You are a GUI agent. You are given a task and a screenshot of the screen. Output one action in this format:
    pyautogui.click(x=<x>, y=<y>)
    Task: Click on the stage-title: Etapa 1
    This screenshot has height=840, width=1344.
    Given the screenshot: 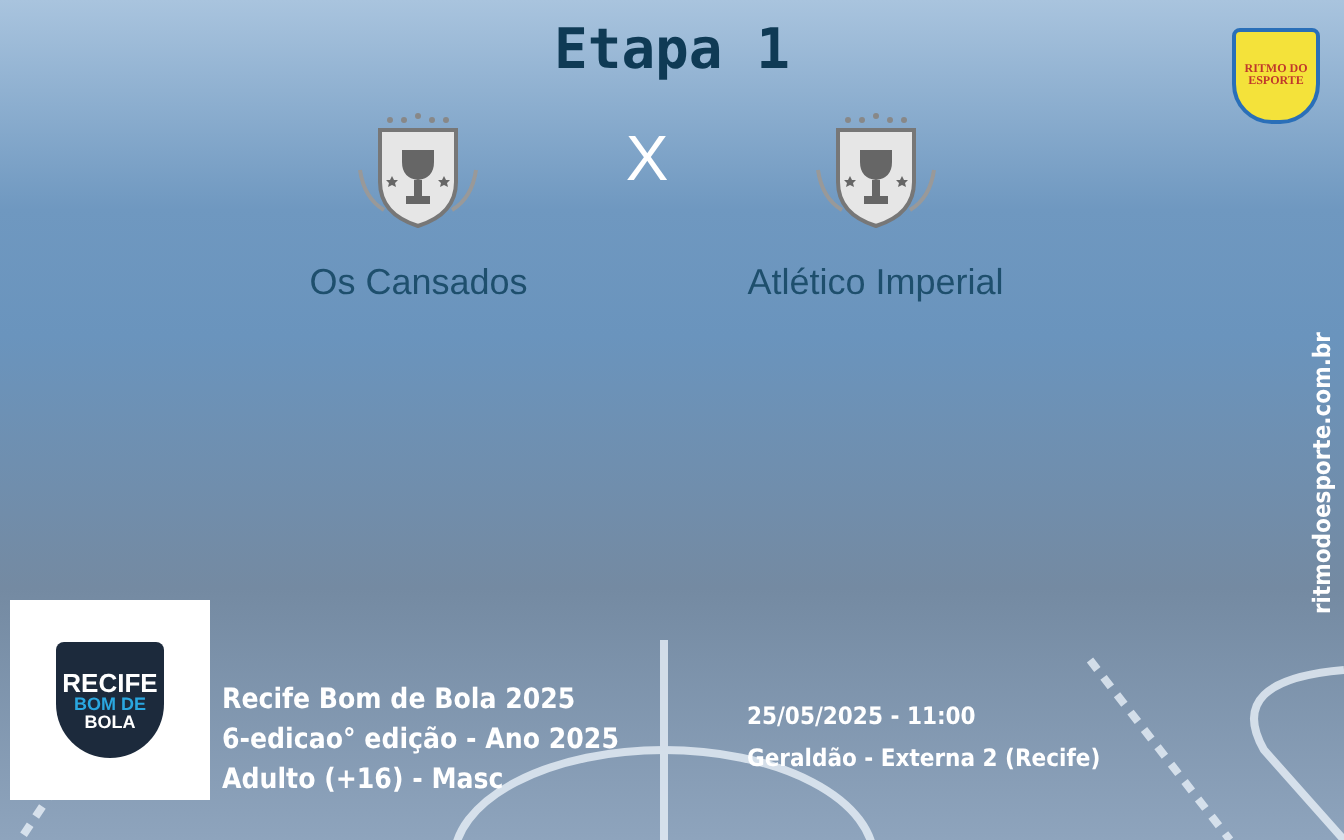 What is the action you would take?
    pyautogui.click(x=671, y=49)
    